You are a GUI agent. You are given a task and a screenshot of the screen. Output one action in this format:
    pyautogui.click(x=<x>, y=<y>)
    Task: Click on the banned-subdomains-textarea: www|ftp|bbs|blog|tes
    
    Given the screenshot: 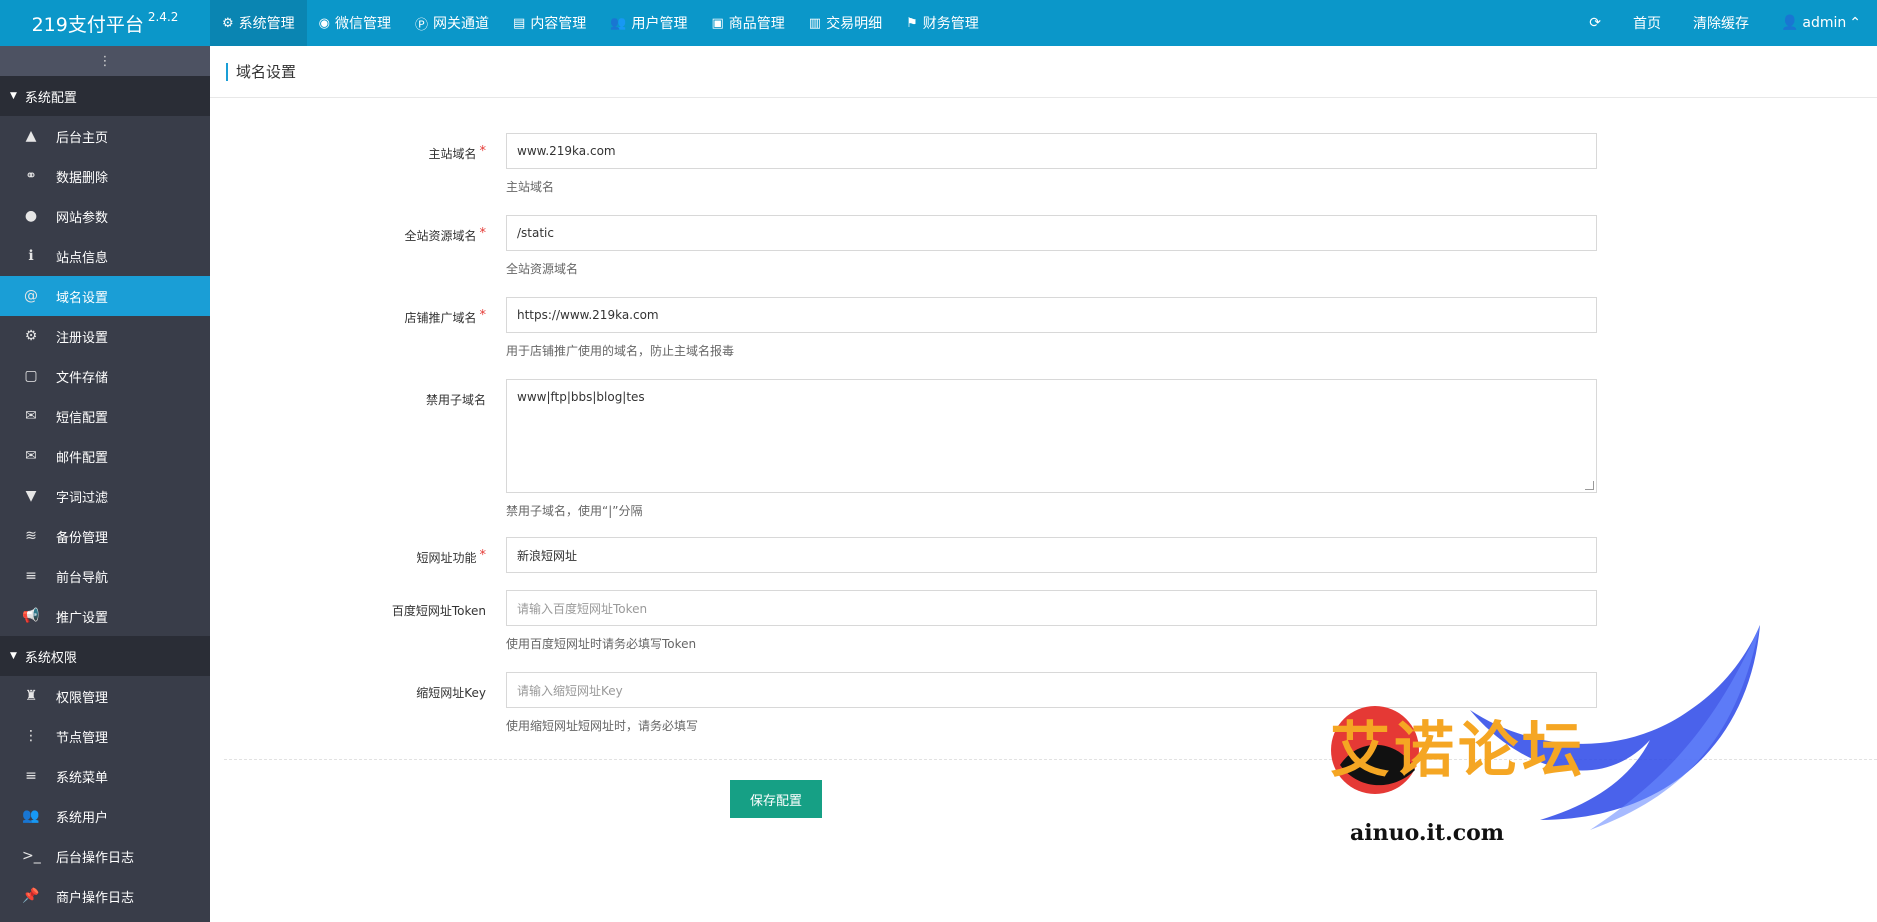 What is the action you would take?
    pyautogui.click(x=1051, y=436)
    